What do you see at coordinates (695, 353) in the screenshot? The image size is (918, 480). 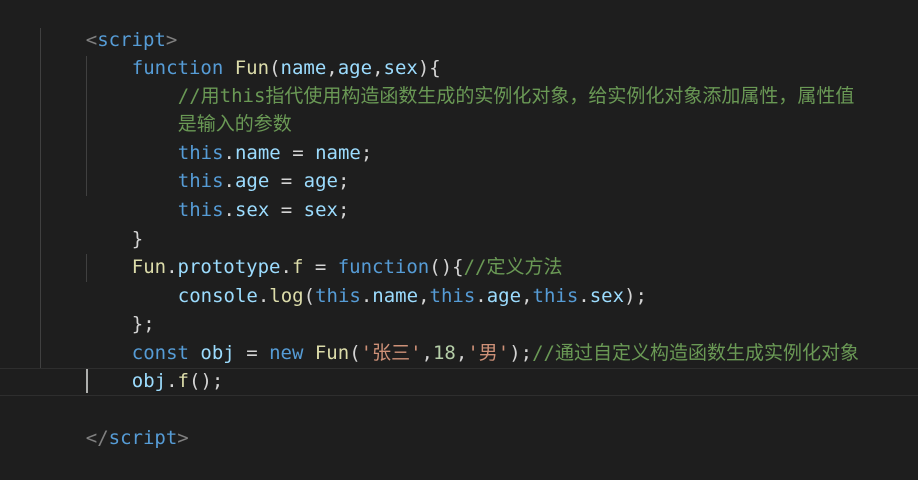 I see `comment: //通过自定义构造函数生成实例化对象` at bounding box center [695, 353].